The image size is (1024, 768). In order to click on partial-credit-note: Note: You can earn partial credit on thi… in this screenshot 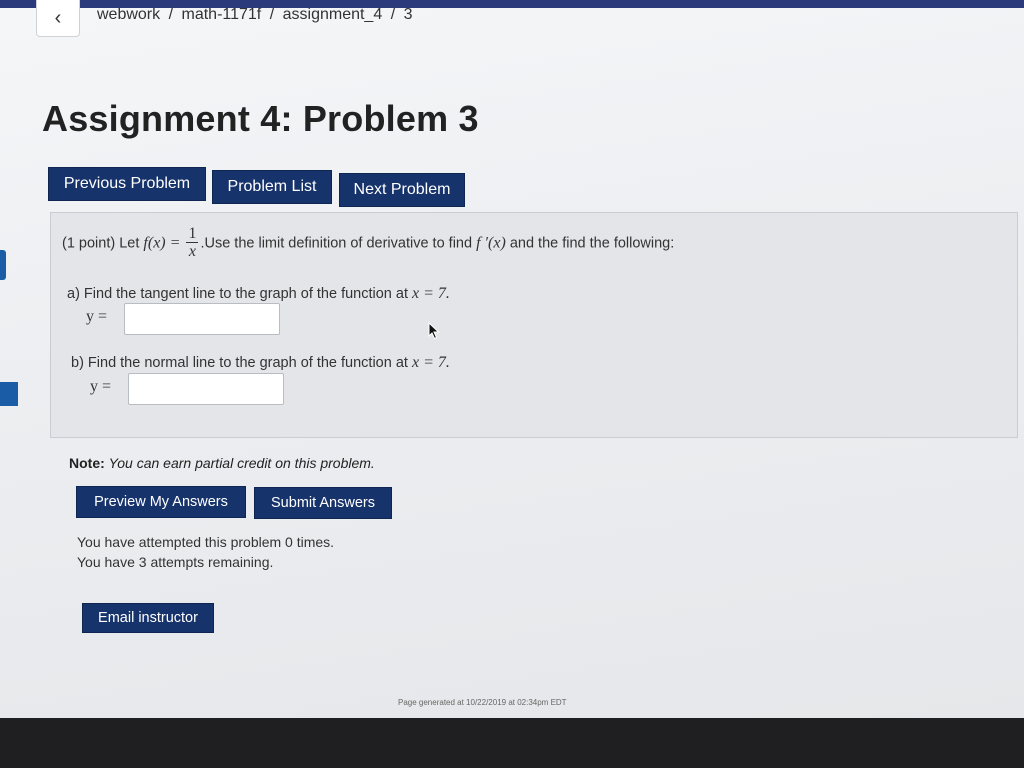, I will do `click(222, 463)`.